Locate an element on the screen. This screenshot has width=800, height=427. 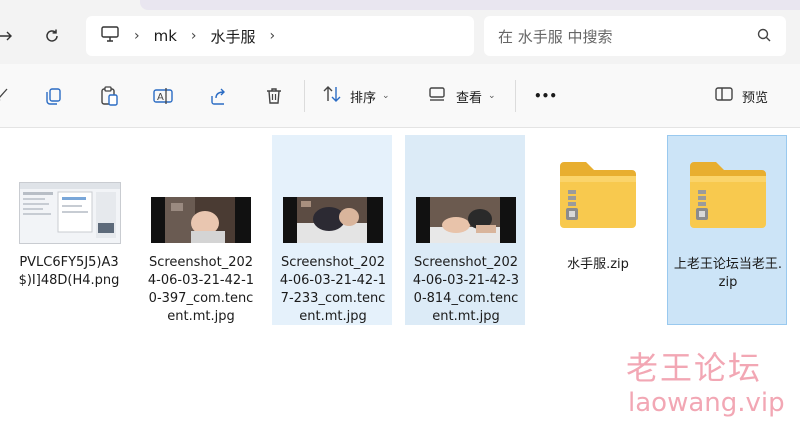
file-item: 水手服.zip is located at coordinates (597, 230).